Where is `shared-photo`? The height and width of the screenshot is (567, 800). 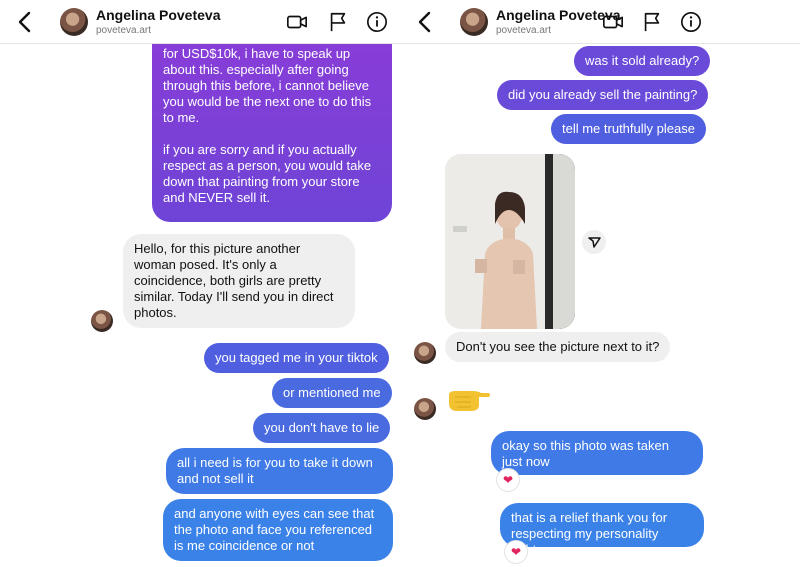
shared-photo is located at coordinates (510, 241).